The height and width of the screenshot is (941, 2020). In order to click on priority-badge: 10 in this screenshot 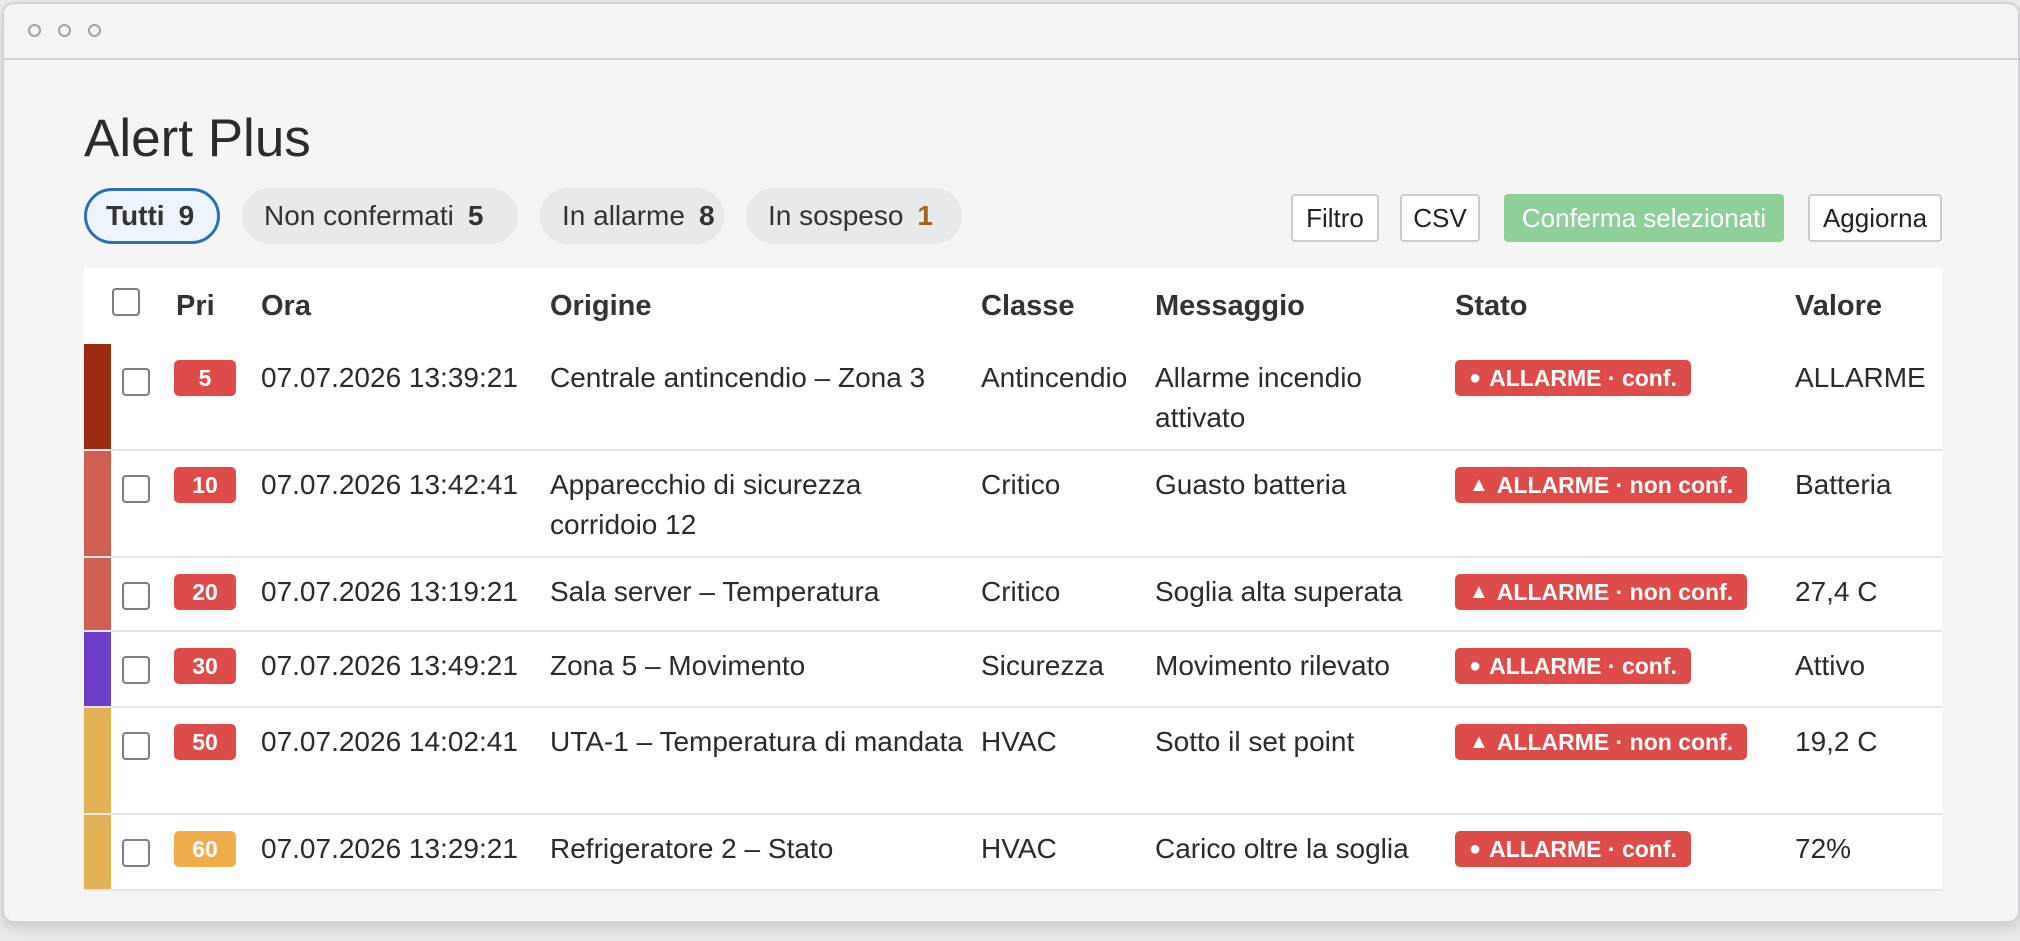, I will do `click(205, 485)`.